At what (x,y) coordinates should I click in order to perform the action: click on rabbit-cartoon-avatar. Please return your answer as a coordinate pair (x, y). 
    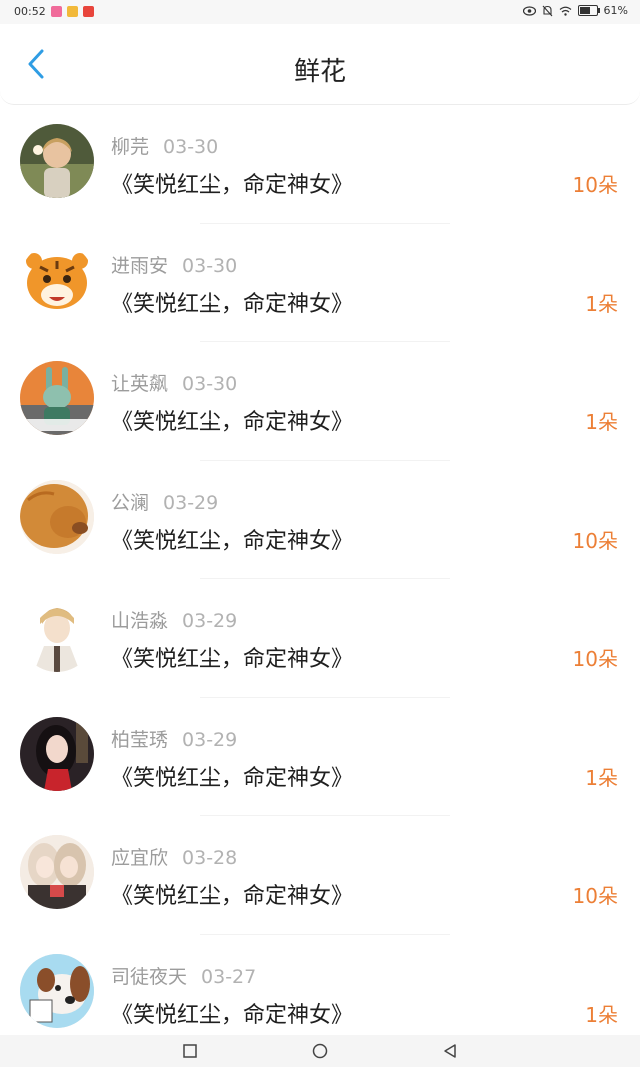
    Looking at the image, I should click on (57, 398).